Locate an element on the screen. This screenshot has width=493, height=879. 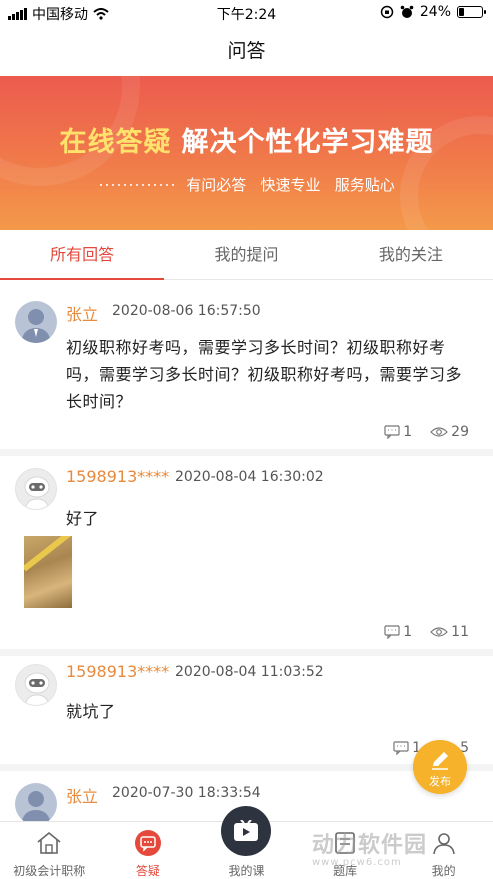
tab-my-questions: 我的提问 is located at coordinates (246, 254).